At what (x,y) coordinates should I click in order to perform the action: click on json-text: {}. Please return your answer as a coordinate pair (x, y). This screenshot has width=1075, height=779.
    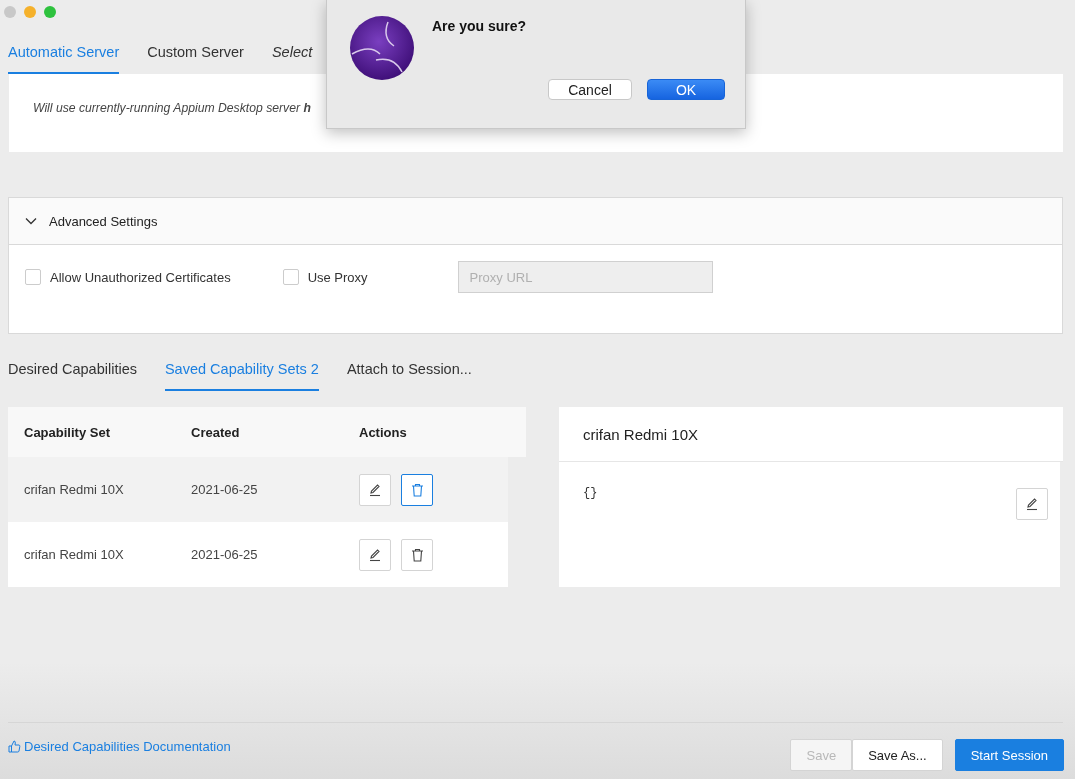
    Looking at the image, I should click on (590, 494).